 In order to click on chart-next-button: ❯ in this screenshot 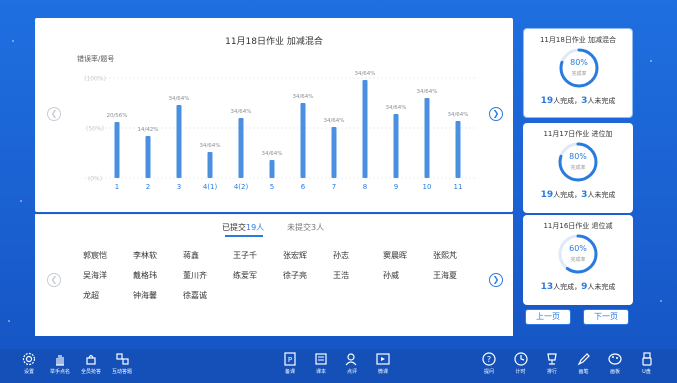, I will do `click(496, 114)`.